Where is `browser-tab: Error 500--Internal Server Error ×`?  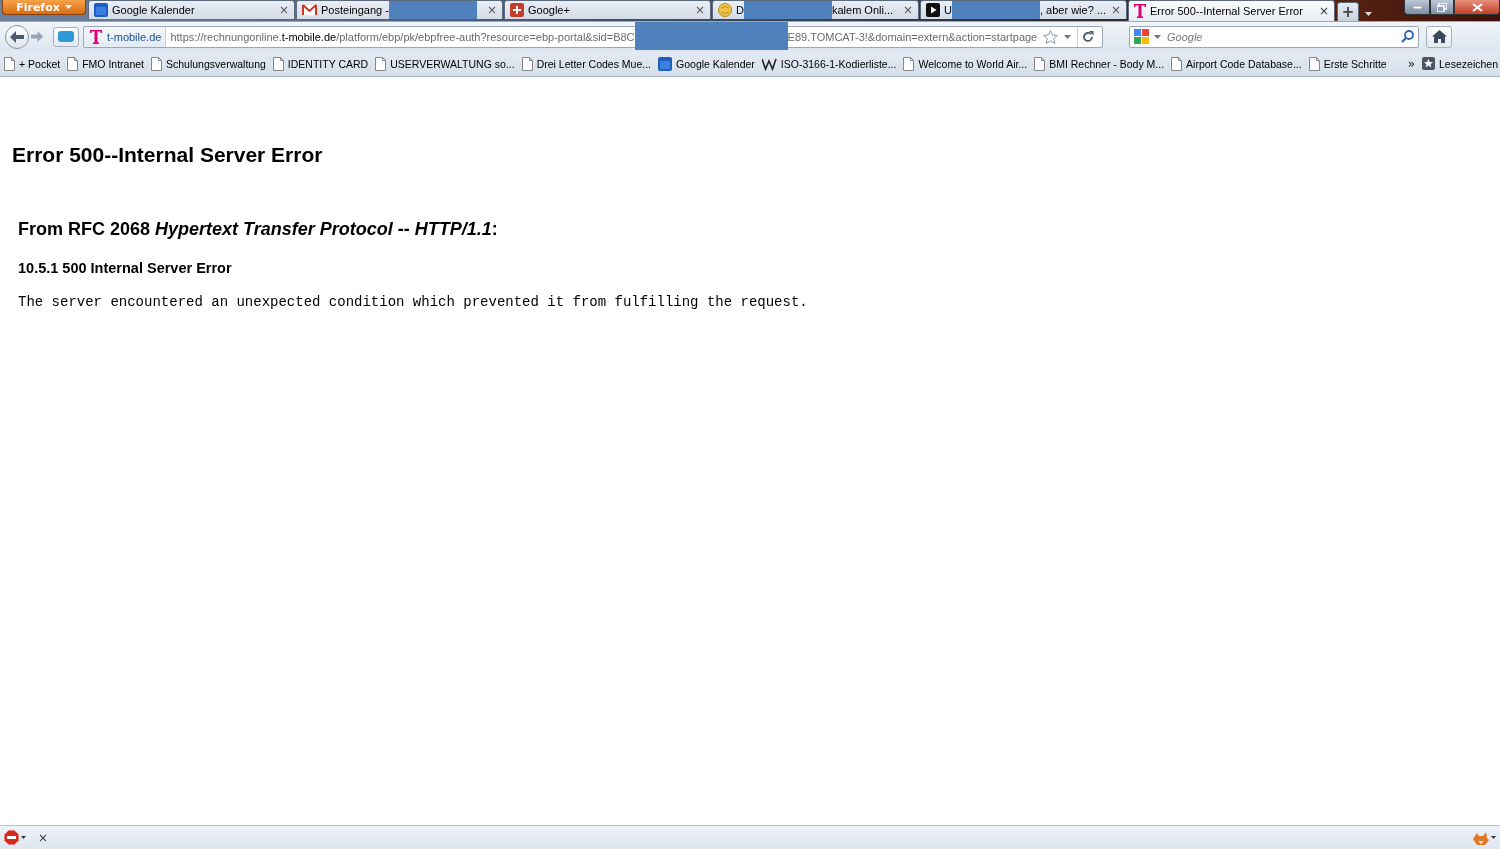 browser-tab: Error 500--Internal Server Error × is located at coordinates (1231, 10).